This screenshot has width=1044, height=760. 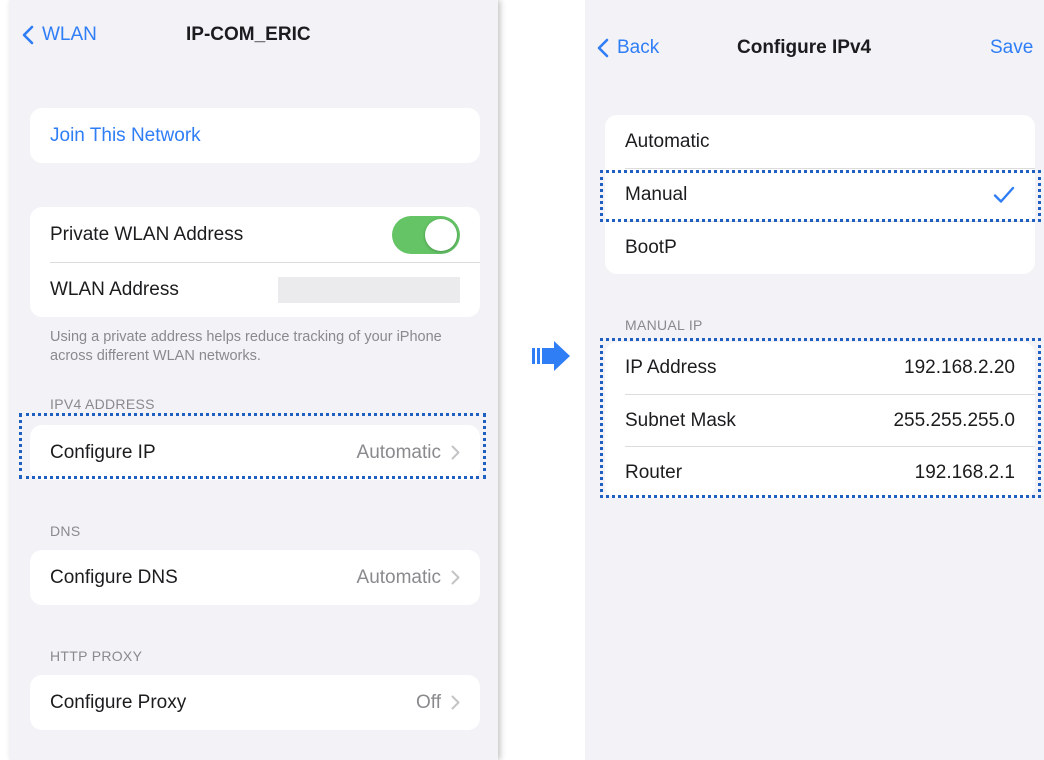 I want to click on mode-label: BootP, so click(x=651, y=247).